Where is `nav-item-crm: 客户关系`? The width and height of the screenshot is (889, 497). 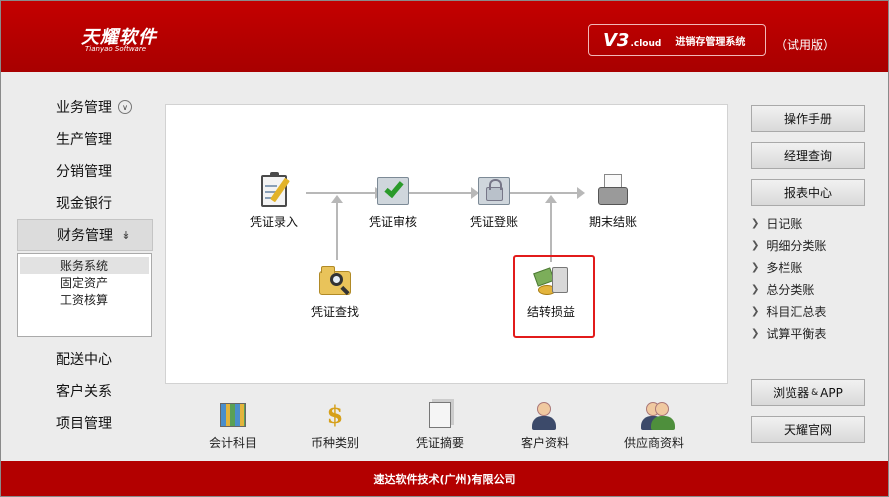 nav-item-crm: 客户关系 is located at coordinates (85, 391).